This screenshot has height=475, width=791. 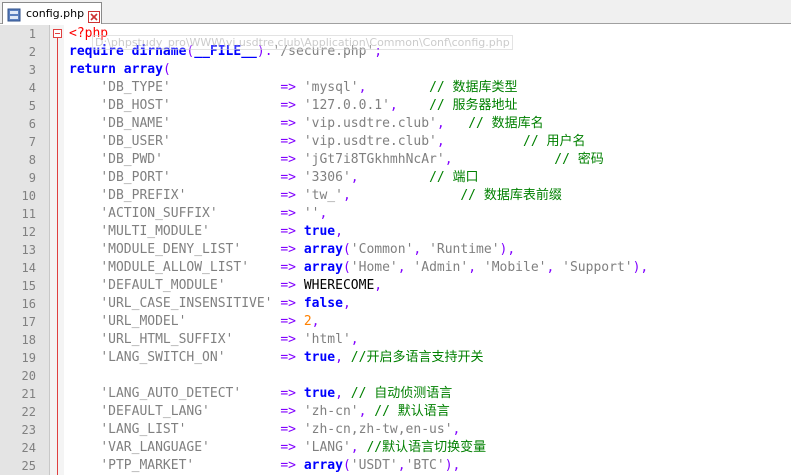 I want to click on code-line: 24 'VAR_LANGUAGE' => 'LANG', //默认语言切换变量, so click(x=395, y=448).